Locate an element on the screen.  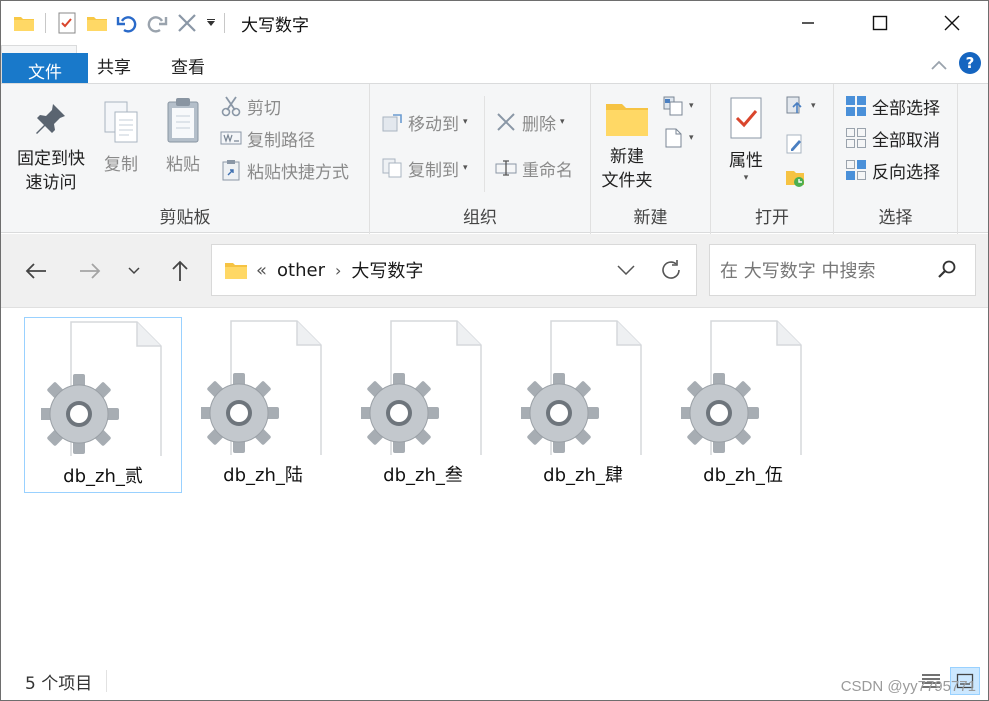
paste-shortcut-label: 粘贴快捷方式 is located at coordinates (298, 172).